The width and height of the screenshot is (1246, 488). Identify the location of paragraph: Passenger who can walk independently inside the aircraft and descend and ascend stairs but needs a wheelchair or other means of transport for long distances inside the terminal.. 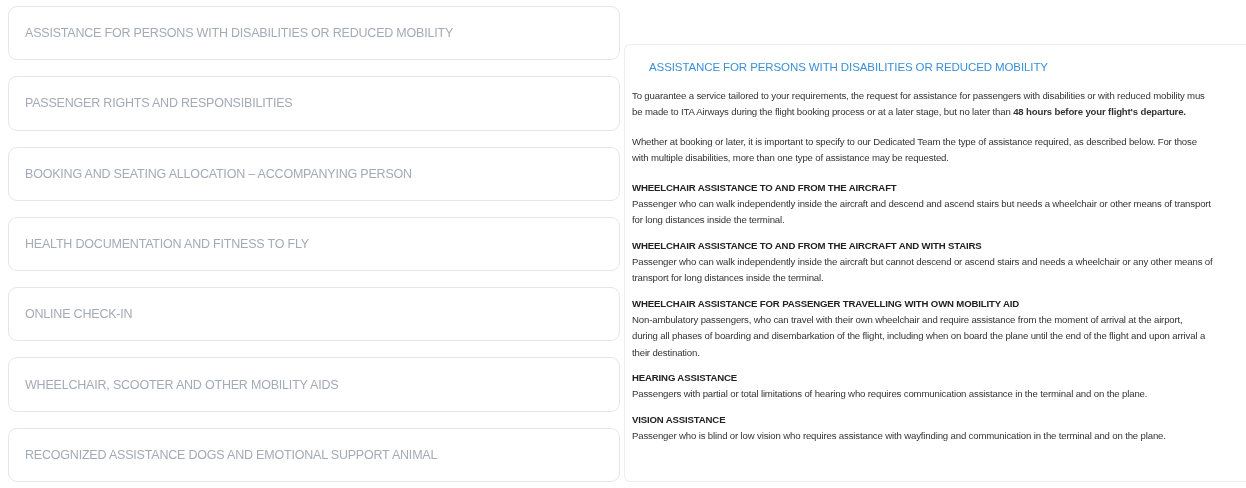
(922, 211).